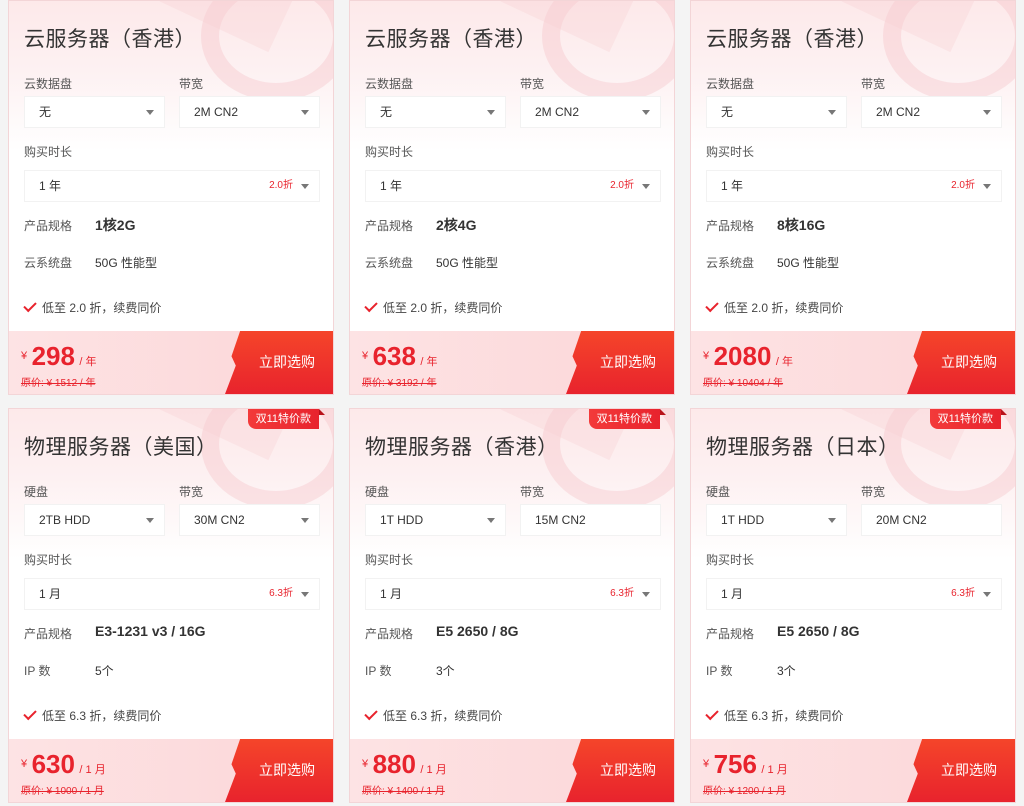 The height and width of the screenshot is (806, 1024). Describe the element at coordinates (403, 791) in the screenshot. I see `original-price: 原价: ¥ 1400 / 1 月` at that location.